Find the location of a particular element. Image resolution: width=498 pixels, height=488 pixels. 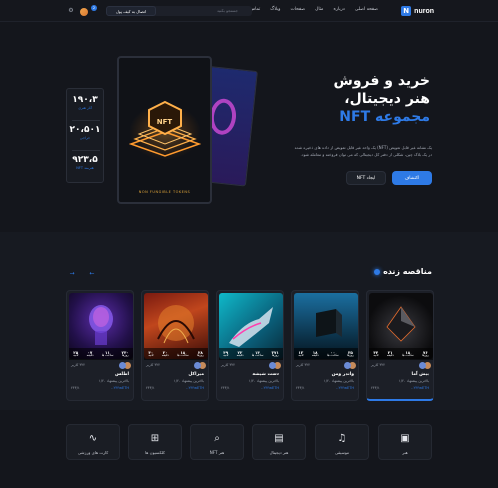

create-nft-button: ایجاد NFT is located at coordinates (366, 178).